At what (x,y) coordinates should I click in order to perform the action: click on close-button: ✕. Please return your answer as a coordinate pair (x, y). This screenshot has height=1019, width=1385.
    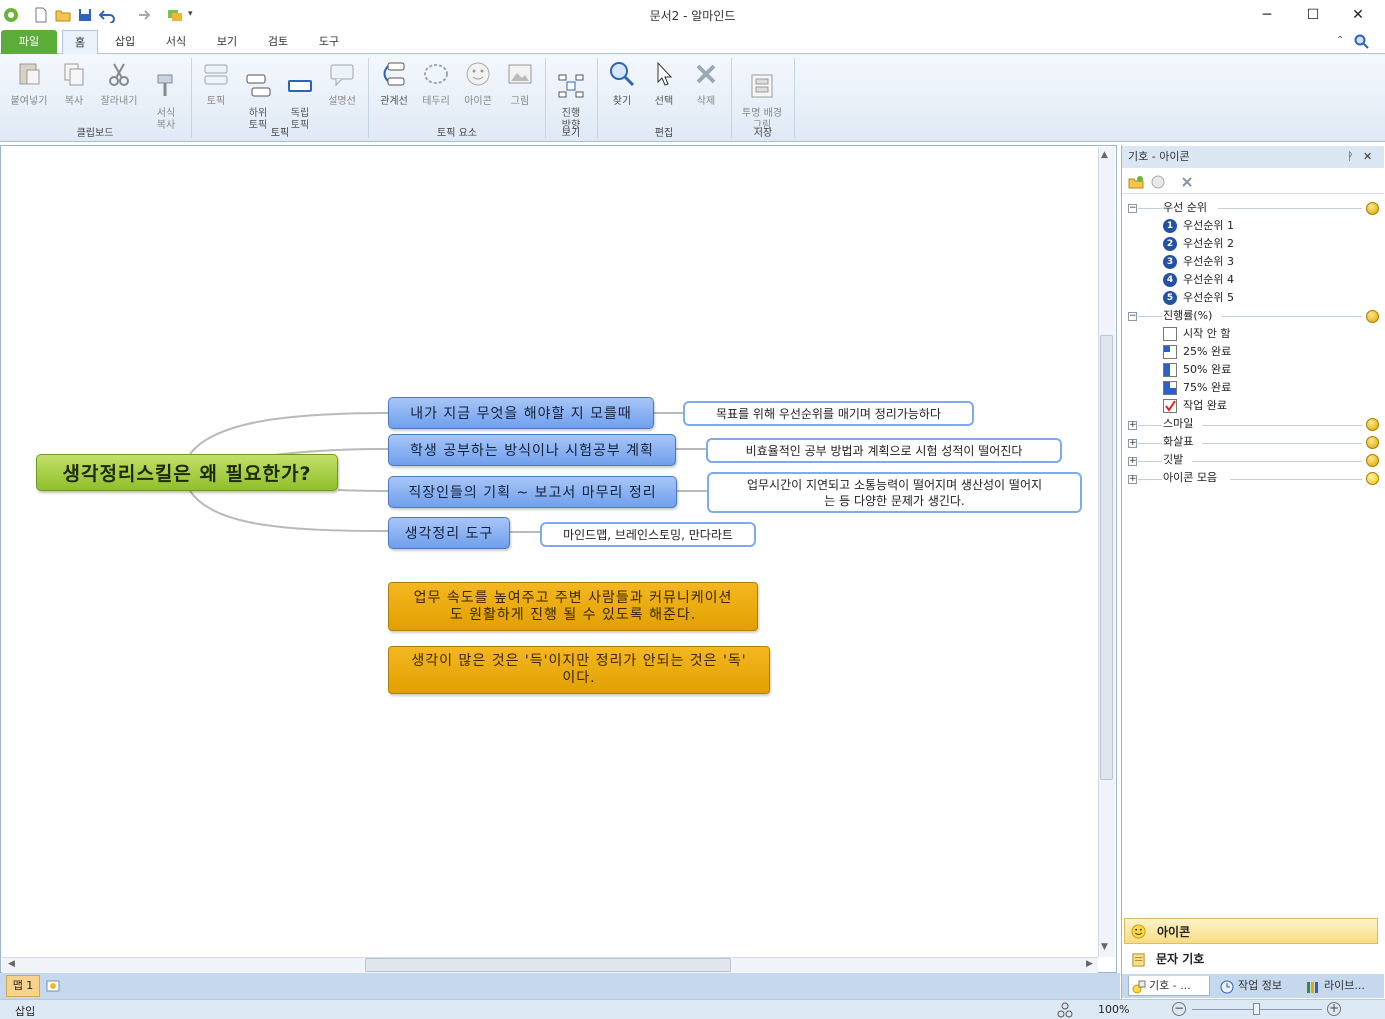
    Looking at the image, I should click on (1358, 15).